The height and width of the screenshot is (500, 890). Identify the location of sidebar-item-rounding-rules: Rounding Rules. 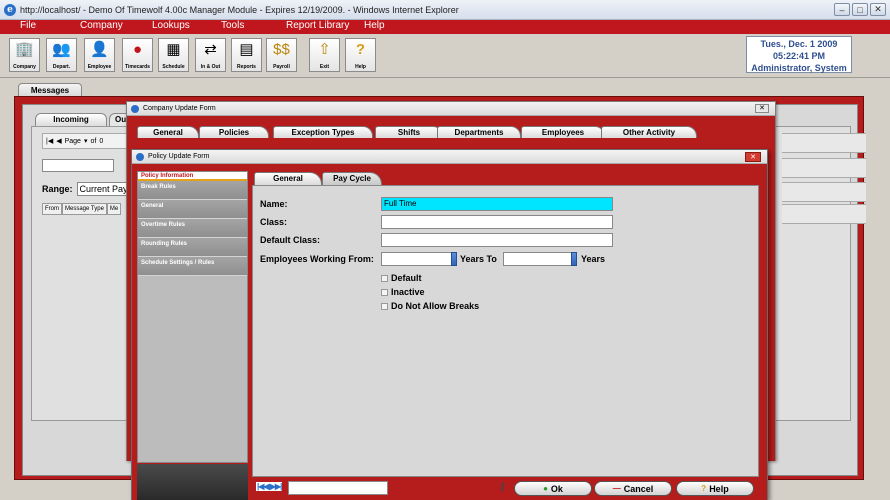
(192, 247).